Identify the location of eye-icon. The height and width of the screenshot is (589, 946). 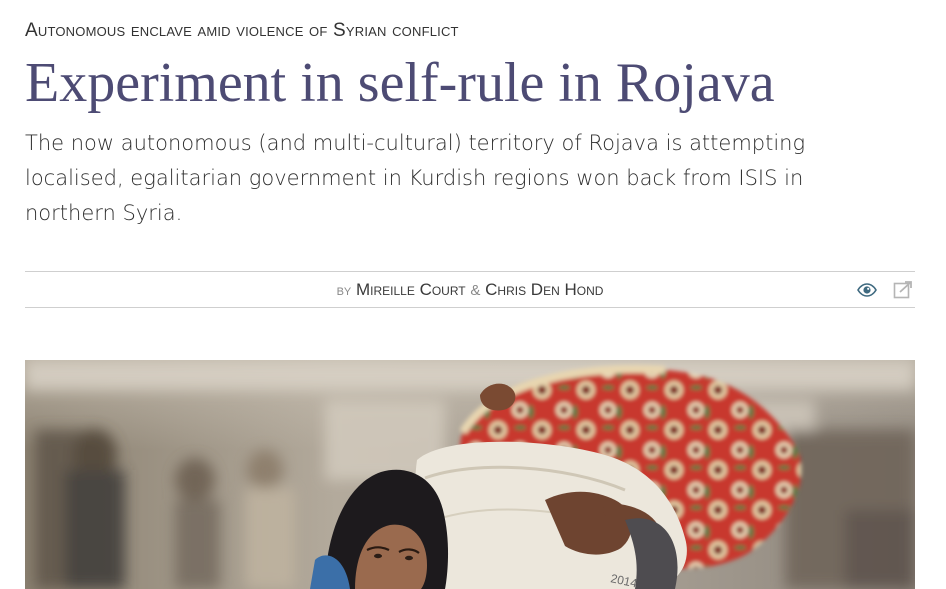
(867, 290).